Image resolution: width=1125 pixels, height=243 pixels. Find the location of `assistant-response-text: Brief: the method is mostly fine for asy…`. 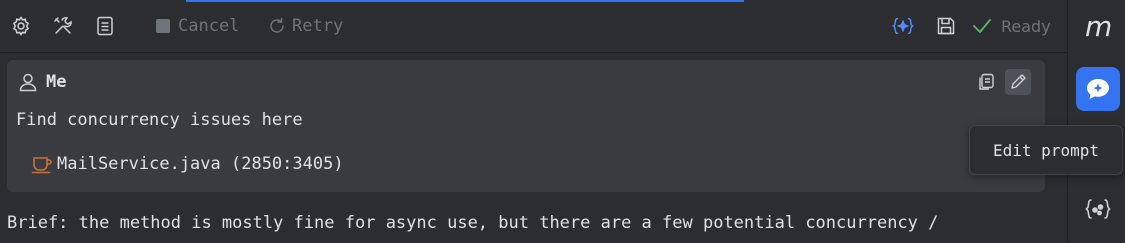

assistant-response-text: Brief: the method is mostly fine for asy… is located at coordinates (473, 223).